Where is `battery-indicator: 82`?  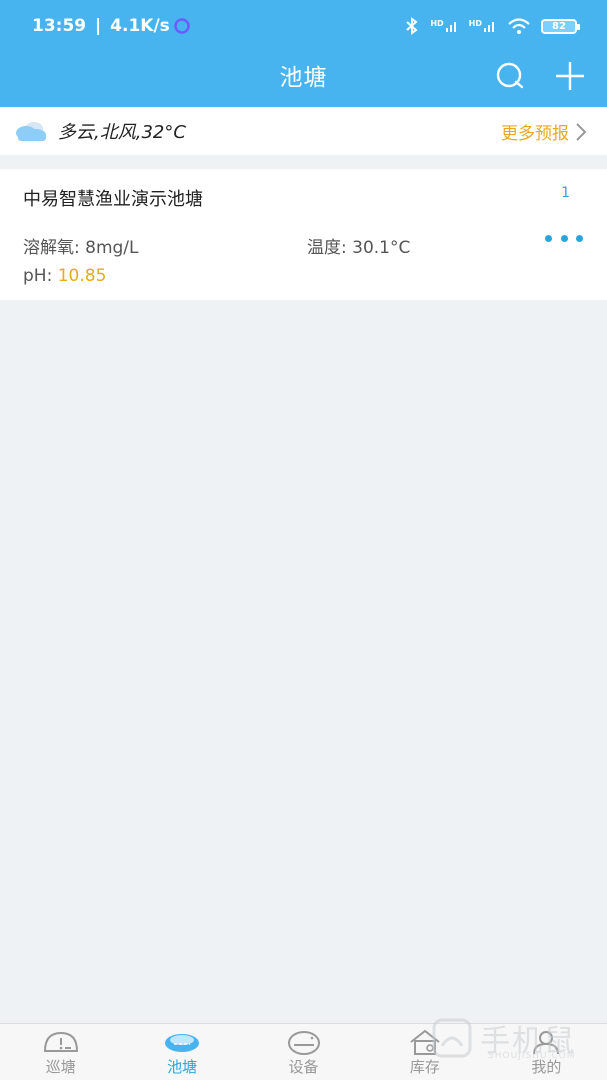 battery-indicator: 82 is located at coordinates (560, 26).